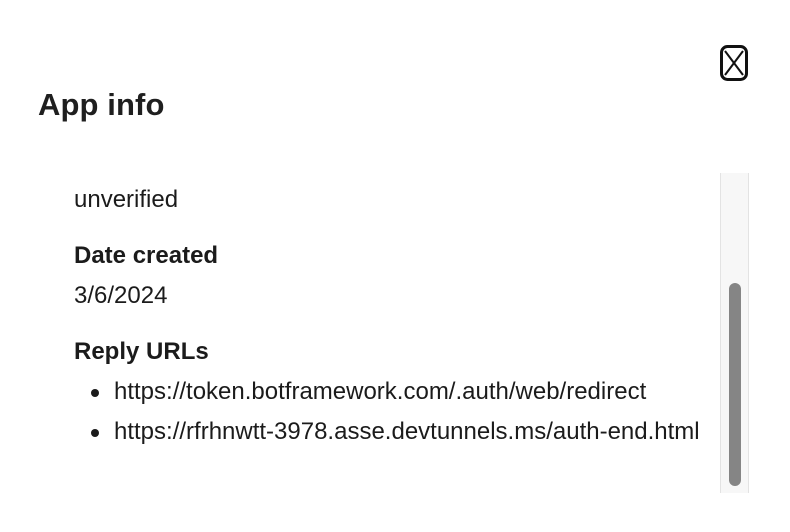  I want to click on date-created-label: Date created, so click(146, 255).